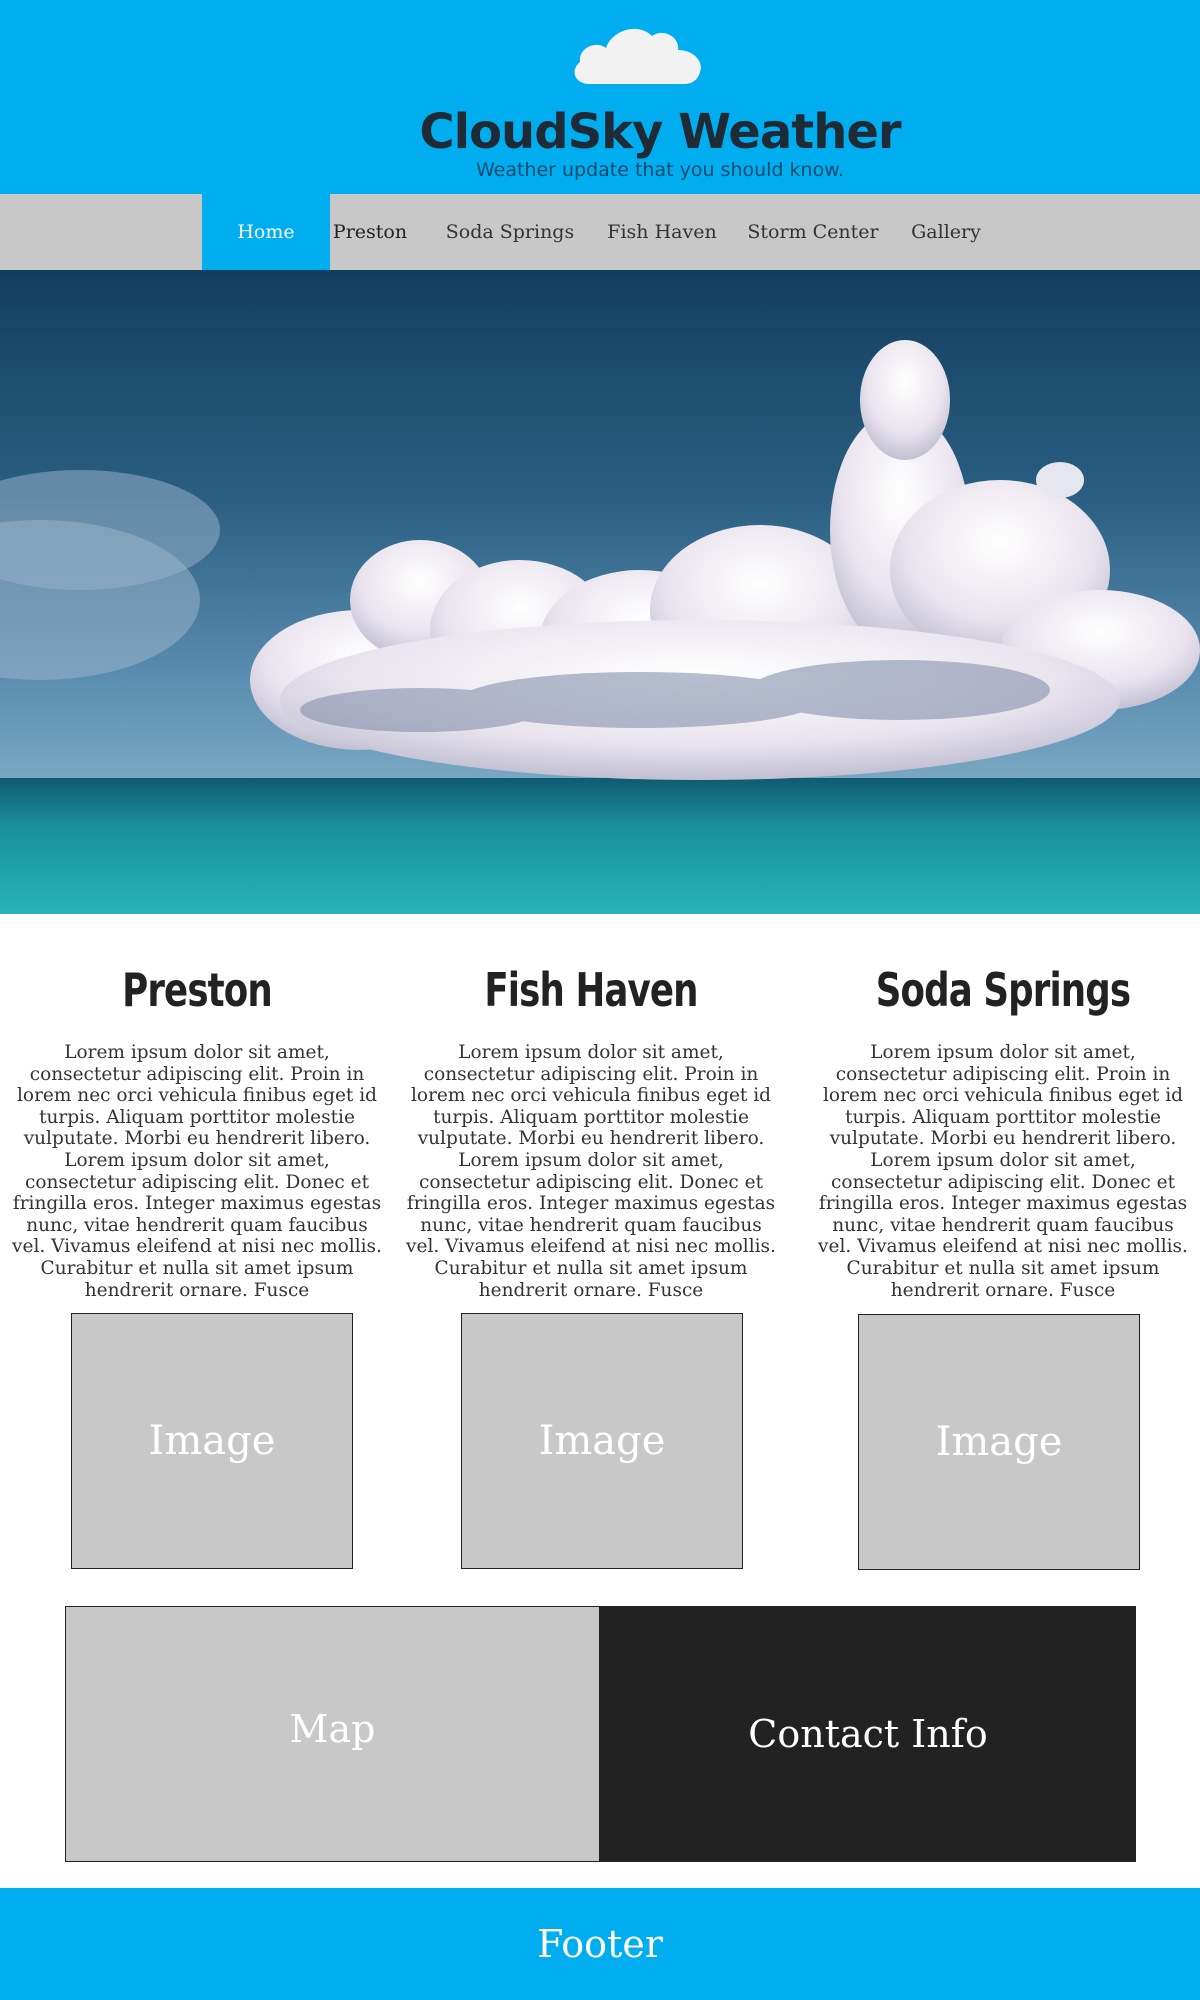  What do you see at coordinates (212, 1441) in the screenshot?
I see `image-placeholder-preston: Image` at bounding box center [212, 1441].